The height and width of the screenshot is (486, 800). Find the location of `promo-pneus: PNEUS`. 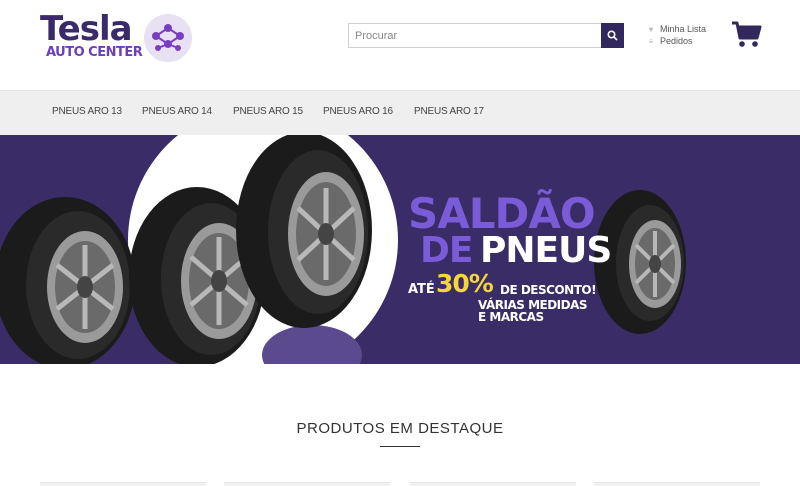

promo-pneus: PNEUS is located at coordinates (546, 250).